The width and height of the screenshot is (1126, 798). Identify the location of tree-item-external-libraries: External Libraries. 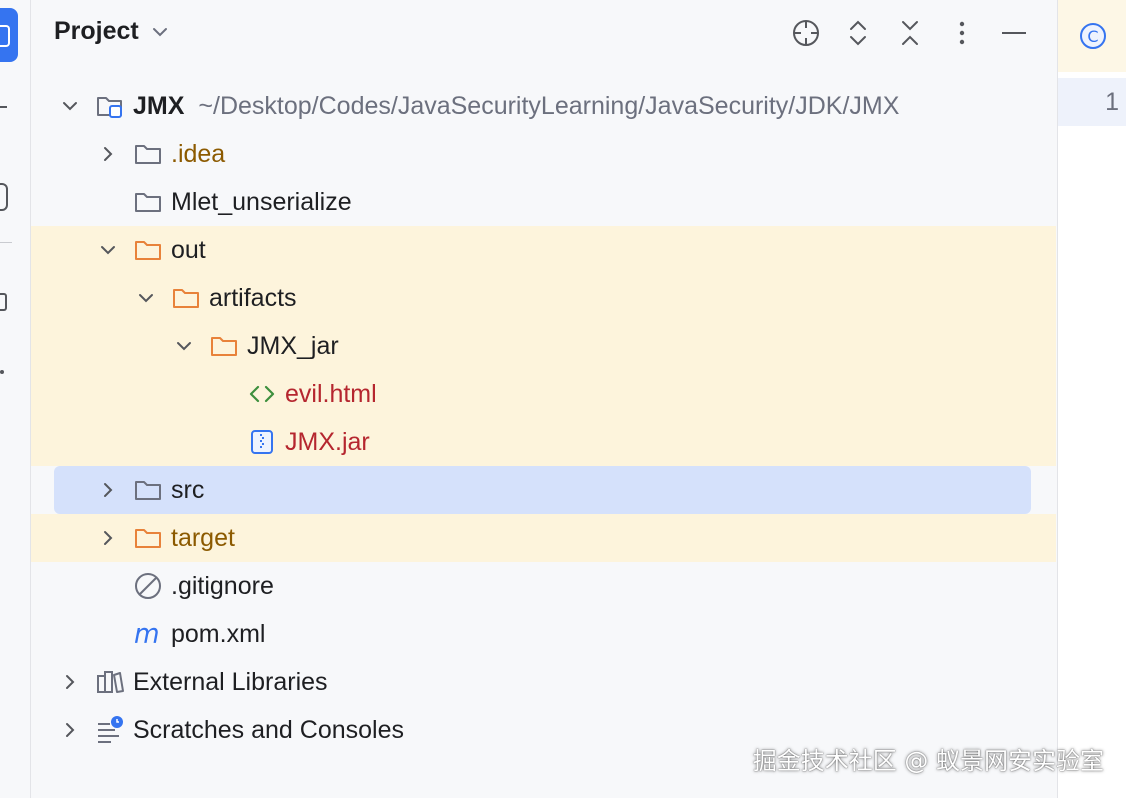
(193, 682).